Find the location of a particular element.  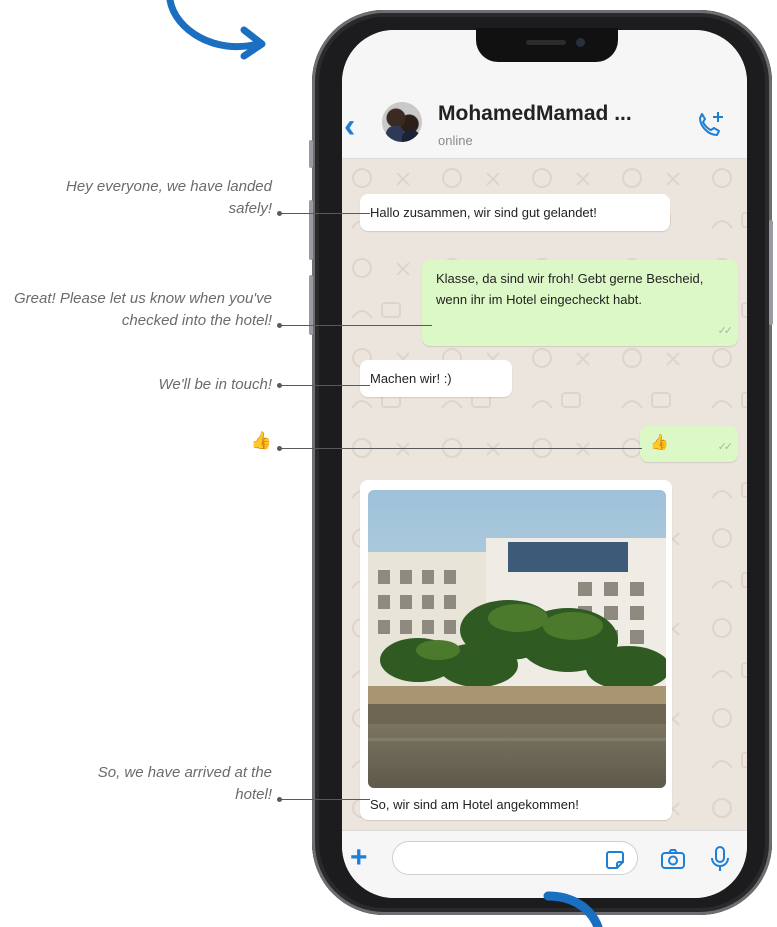

message-input-bar: + is located at coordinates (544, 864).